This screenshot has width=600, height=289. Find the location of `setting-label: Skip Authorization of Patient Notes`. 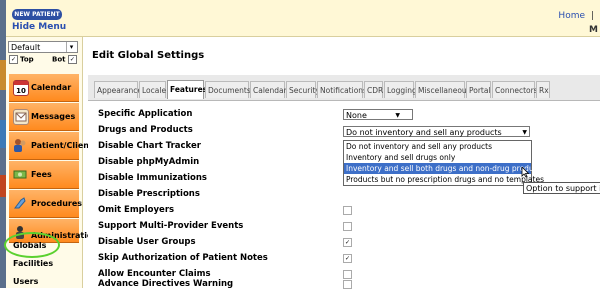

setting-label: Skip Authorization of Patient Notes is located at coordinates (183, 258).